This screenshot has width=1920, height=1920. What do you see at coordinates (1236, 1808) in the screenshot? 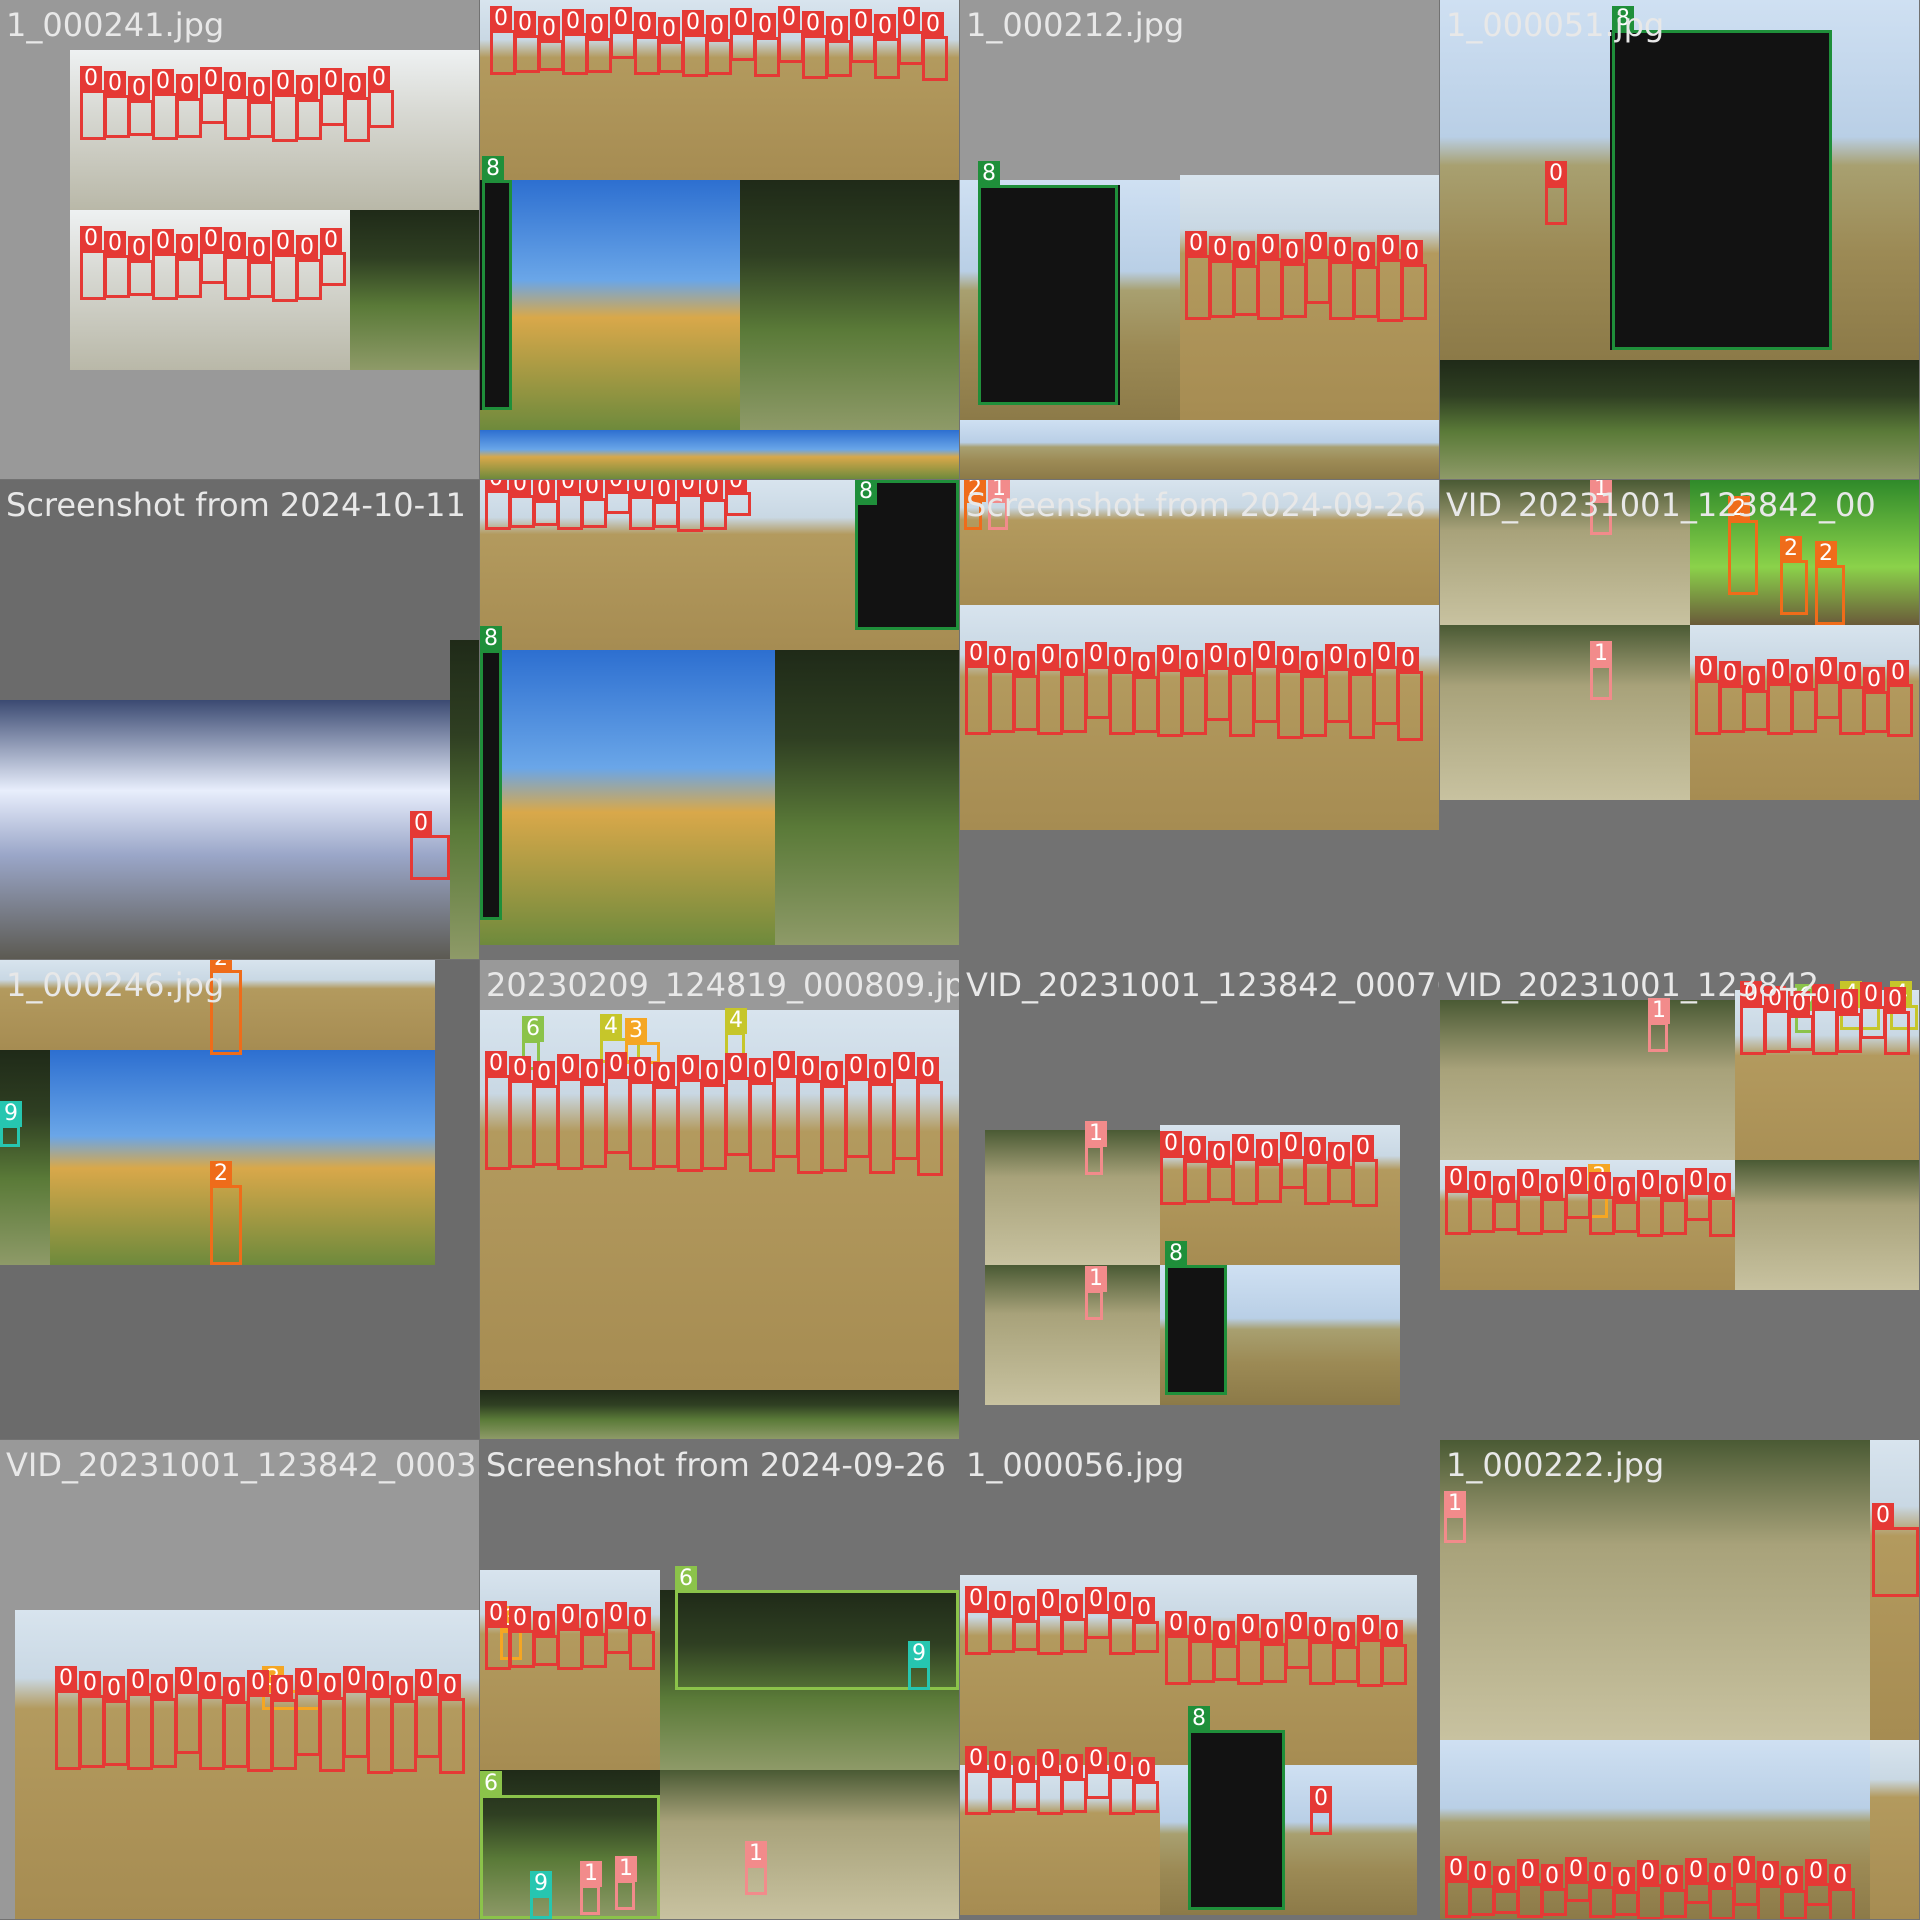
I see `bounding-box: 8` at bounding box center [1236, 1808].